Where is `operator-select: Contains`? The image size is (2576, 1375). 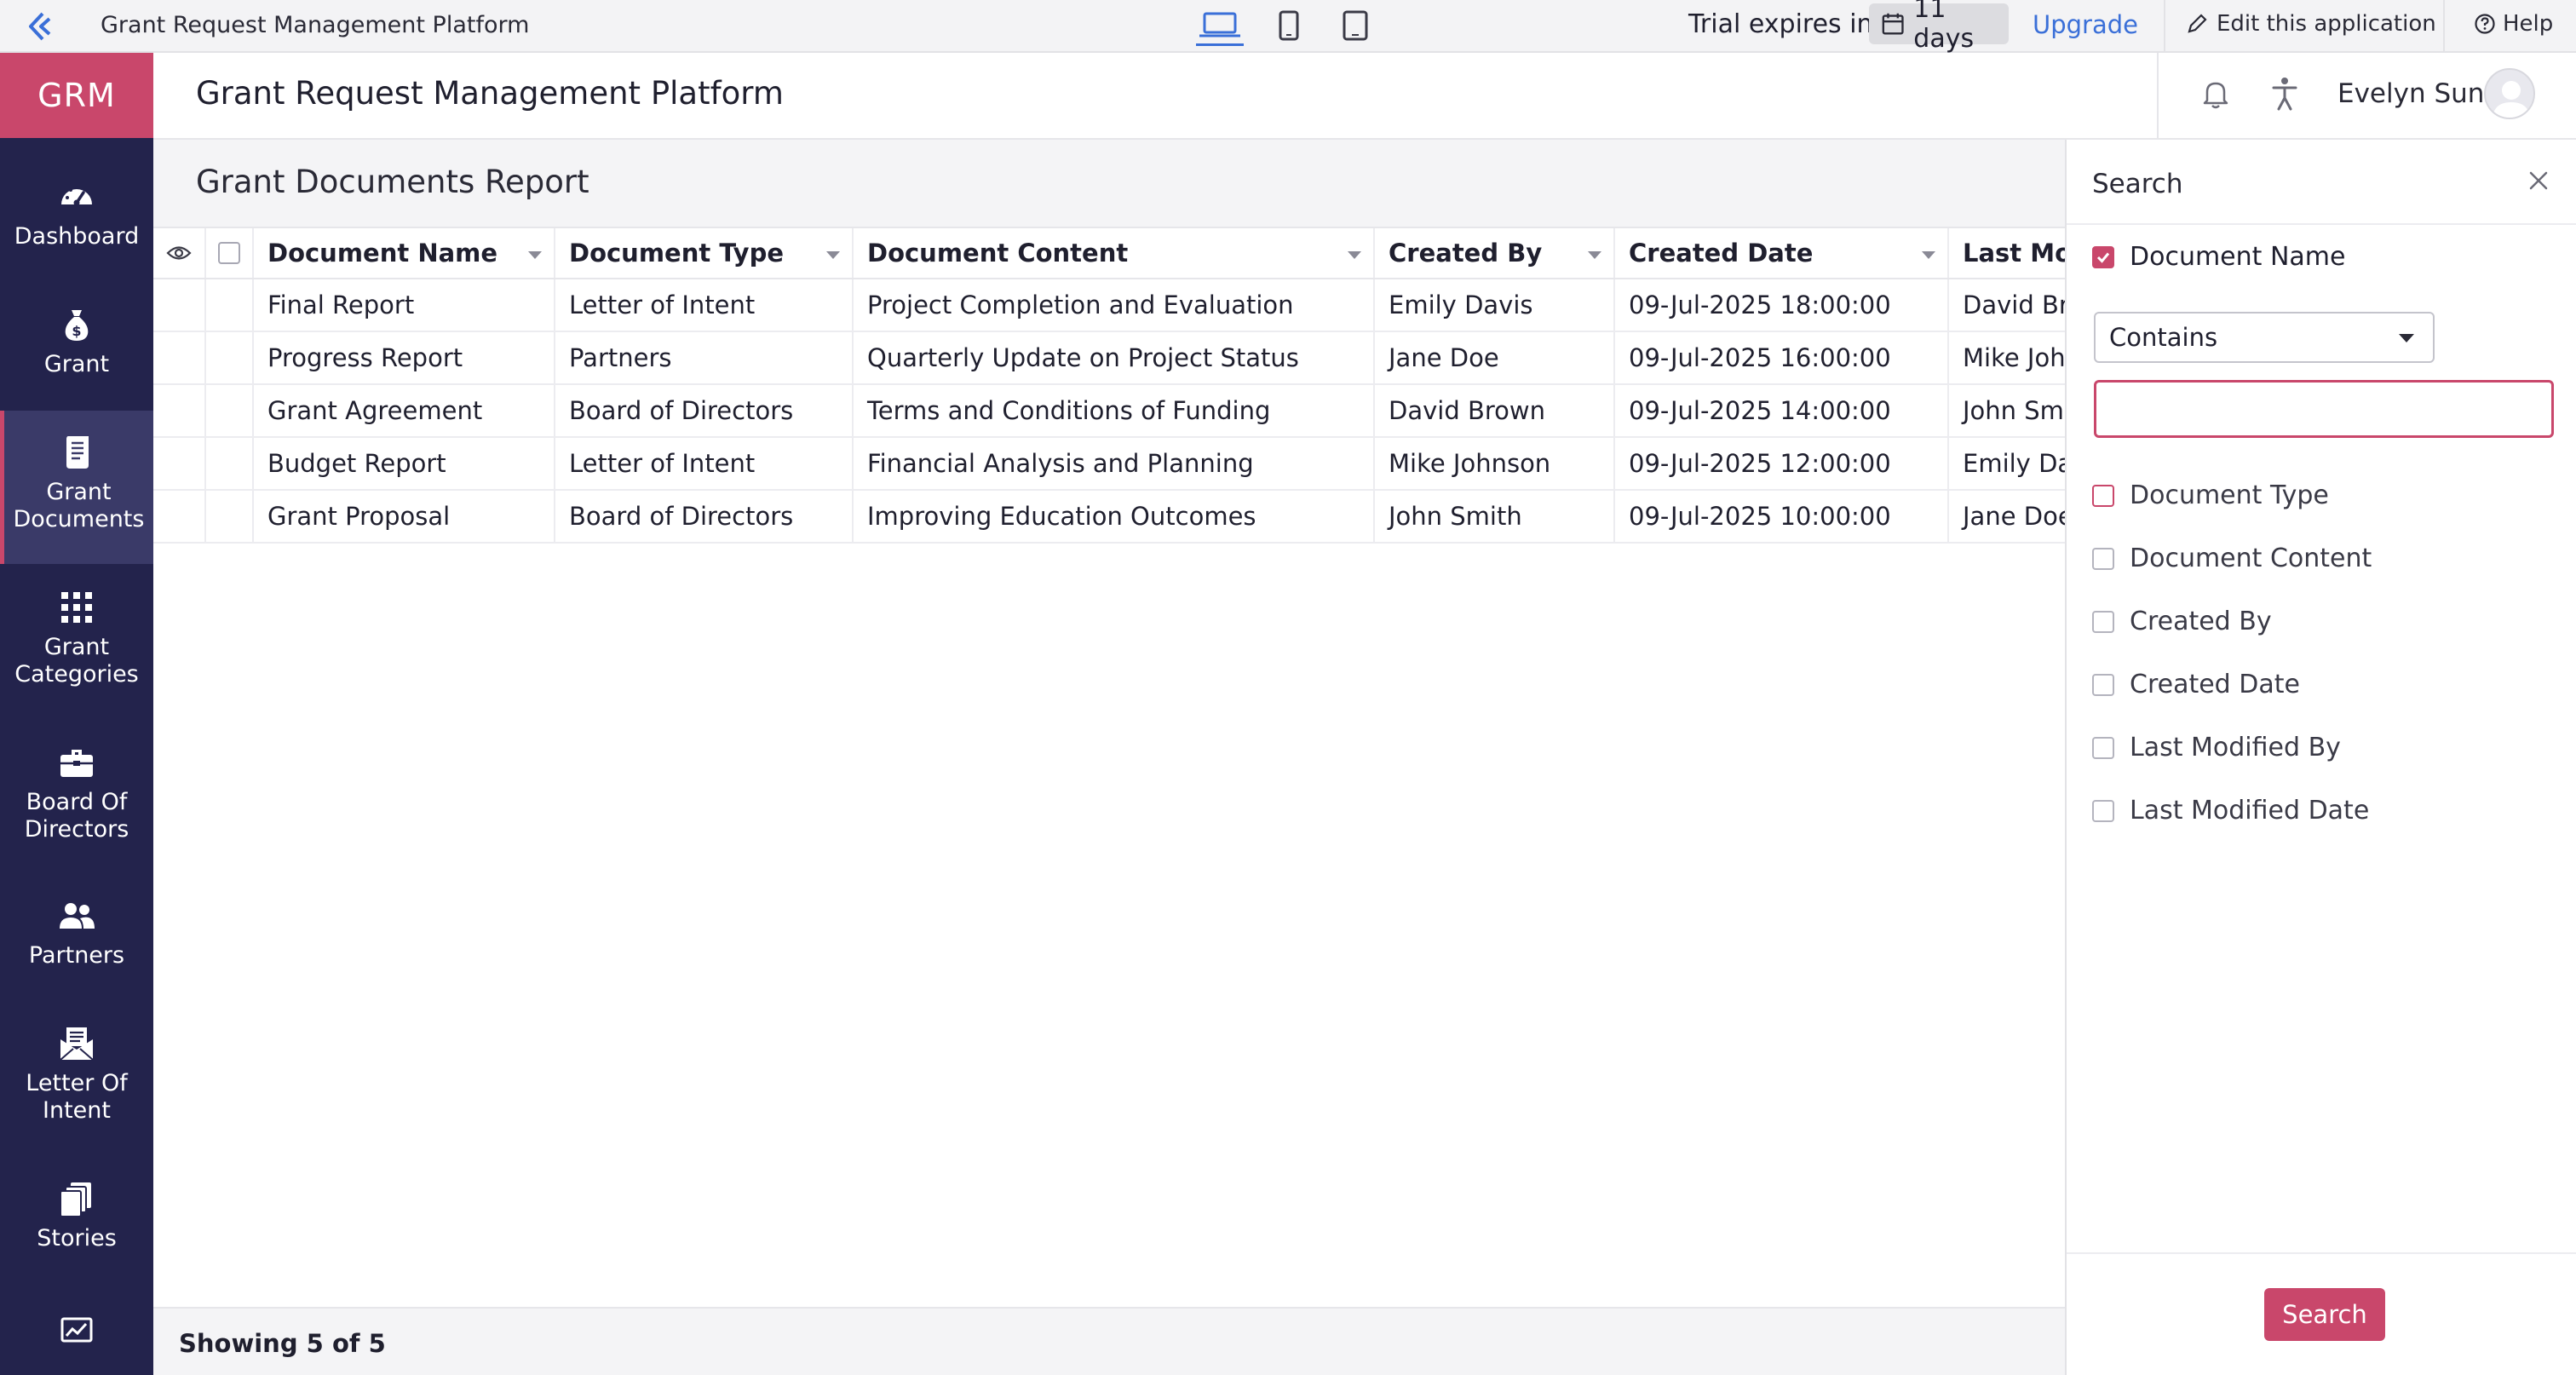
operator-select: Contains is located at coordinates (2264, 337).